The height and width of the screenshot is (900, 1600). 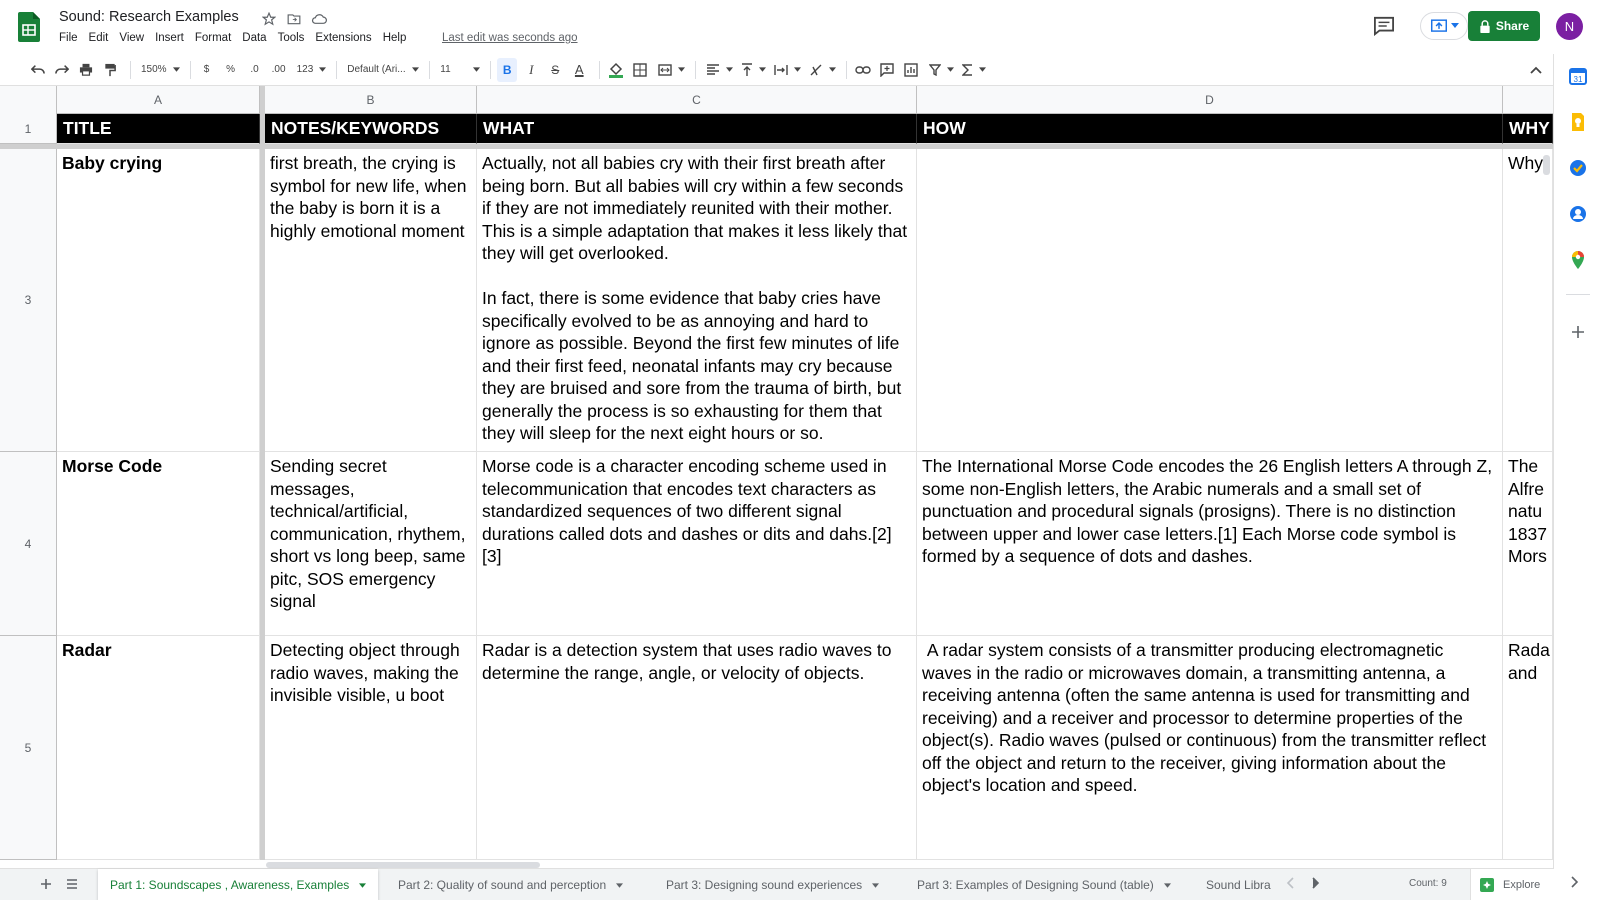 I want to click on cell-title-radar: Radar, so click(x=158, y=748).